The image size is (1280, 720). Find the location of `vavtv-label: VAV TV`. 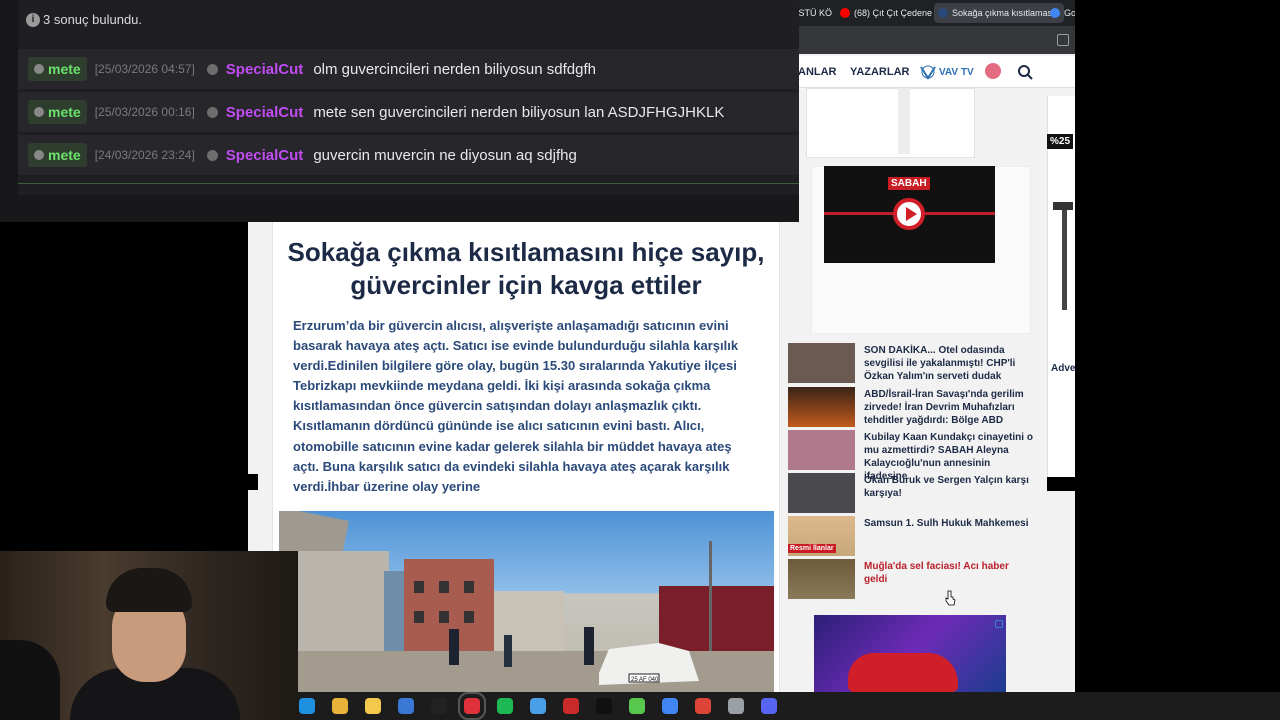

vavtv-label: VAV TV is located at coordinates (956, 72).